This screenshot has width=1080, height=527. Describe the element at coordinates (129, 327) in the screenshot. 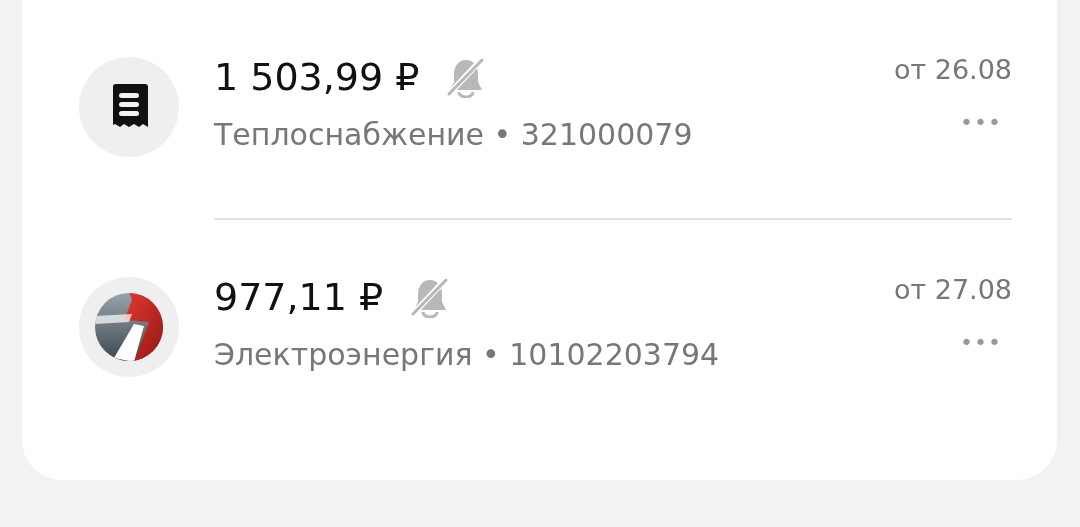

I see `logo-icon` at that location.